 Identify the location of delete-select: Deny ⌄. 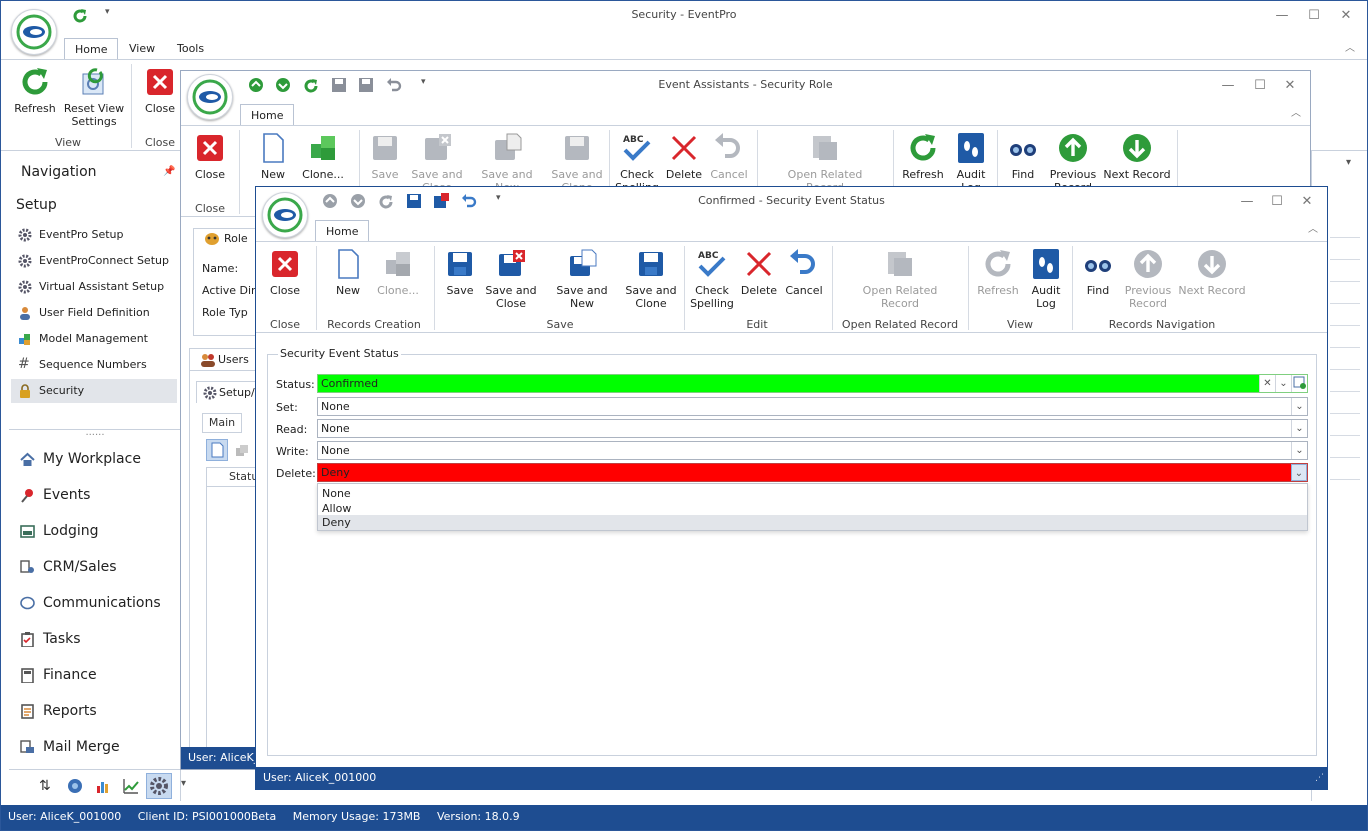
(812, 472).